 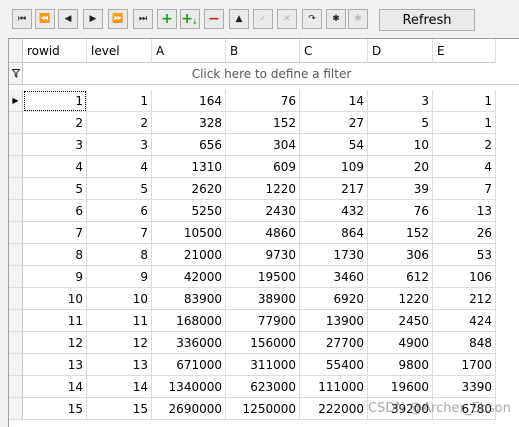 What do you see at coordinates (464, 255) in the screenshot?
I see `cell-e: 53` at bounding box center [464, 255].